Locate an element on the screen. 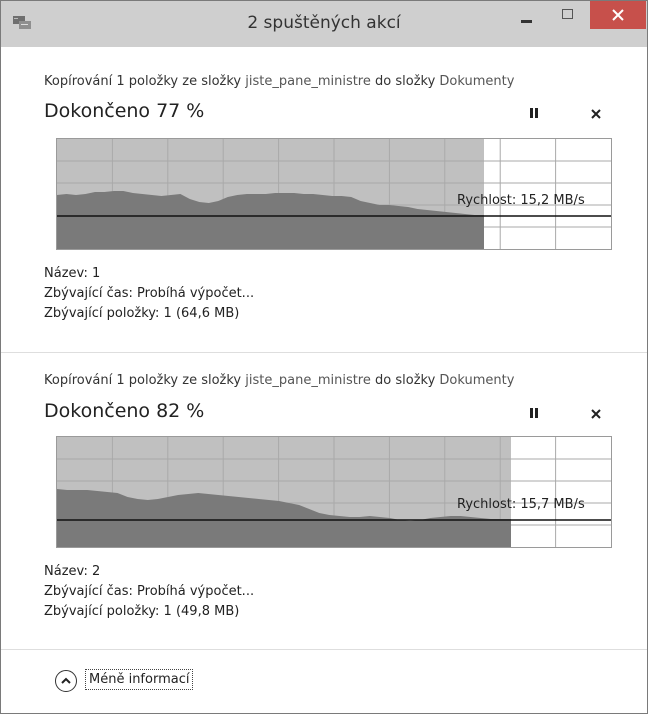 The image size is (648, 714). less-info-label: Méně informací is located at coordinates (139, 679).